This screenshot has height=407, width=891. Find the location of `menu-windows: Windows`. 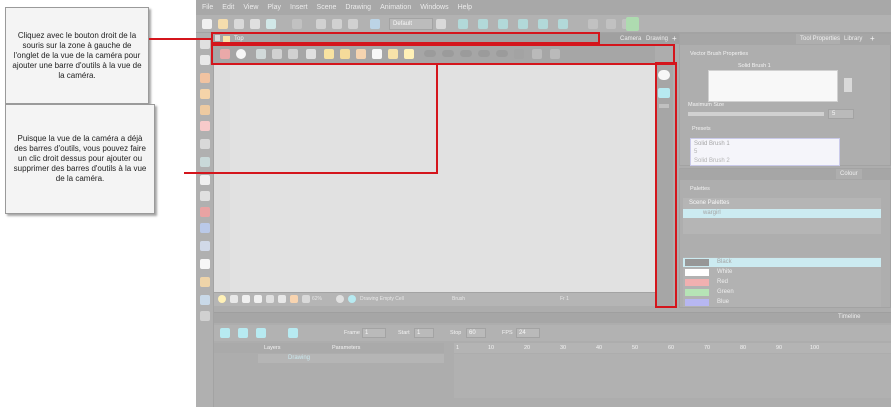

menu-windows: Windows is located at coordinates (434, 7).